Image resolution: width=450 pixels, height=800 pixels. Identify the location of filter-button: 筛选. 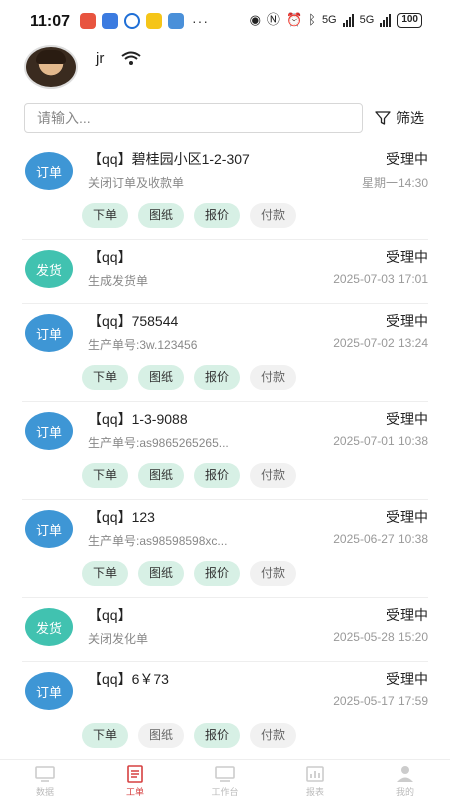
(399, 118).